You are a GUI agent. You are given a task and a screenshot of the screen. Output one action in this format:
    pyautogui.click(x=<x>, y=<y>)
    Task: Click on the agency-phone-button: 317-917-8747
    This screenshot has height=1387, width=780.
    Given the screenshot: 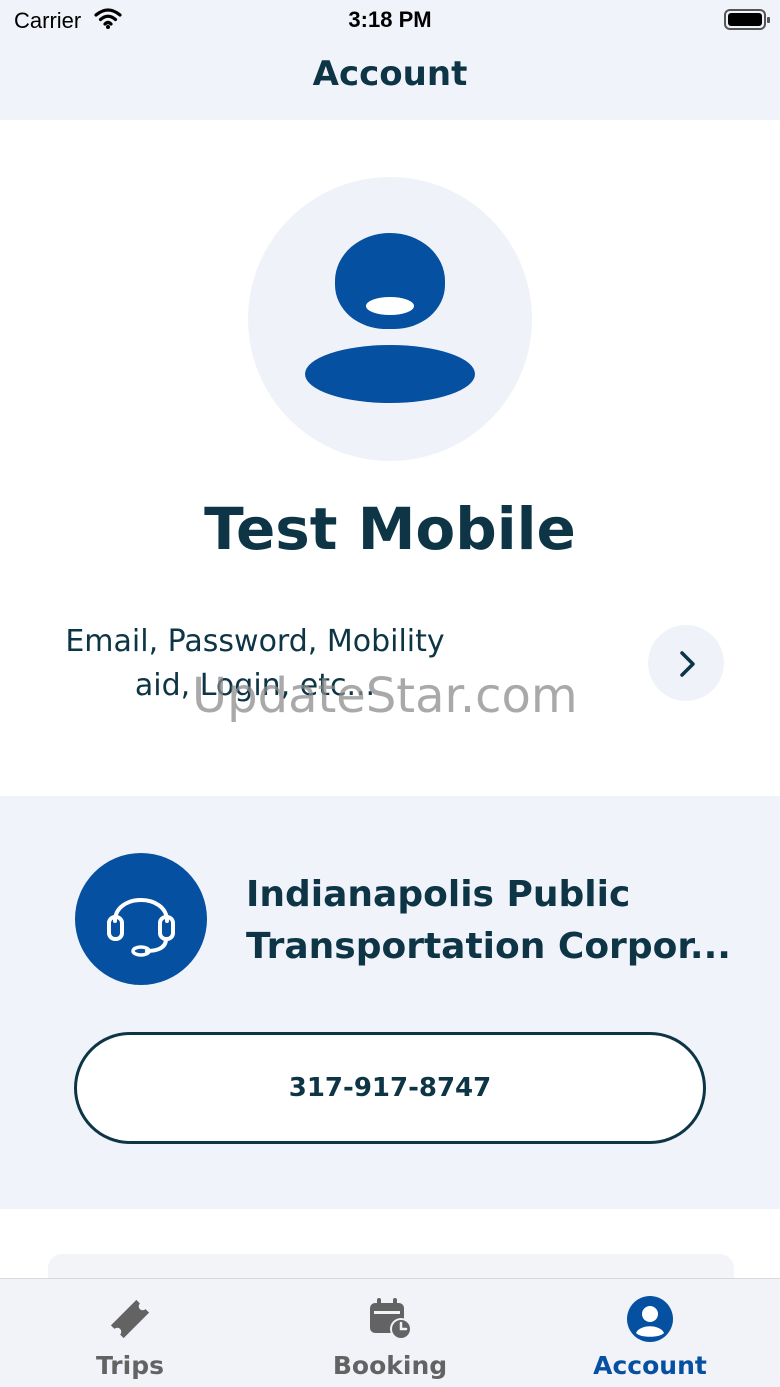 What is the action you would take?
    pyautogui.click(x=390, y=1088)
    